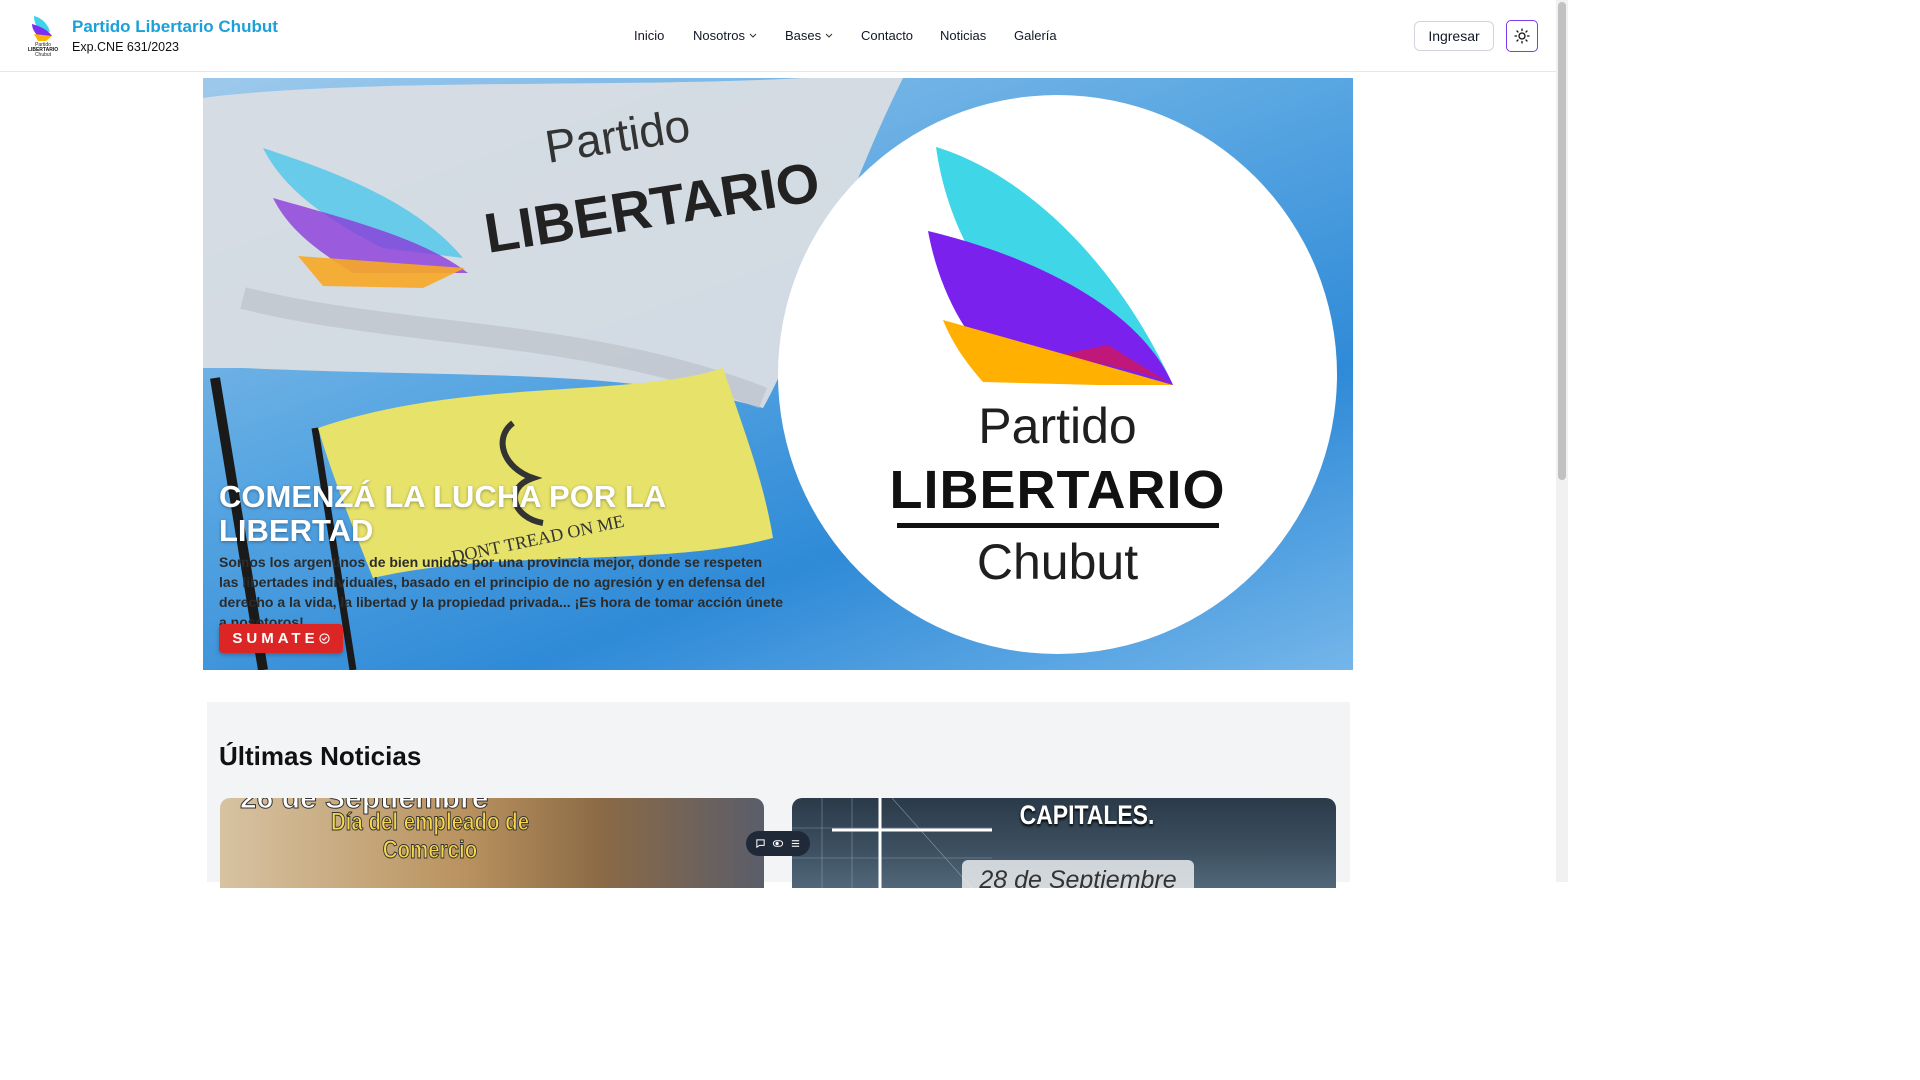  I want to click on news-card: CAPITALES. 28 de Septiembre, so click(1064, 843).